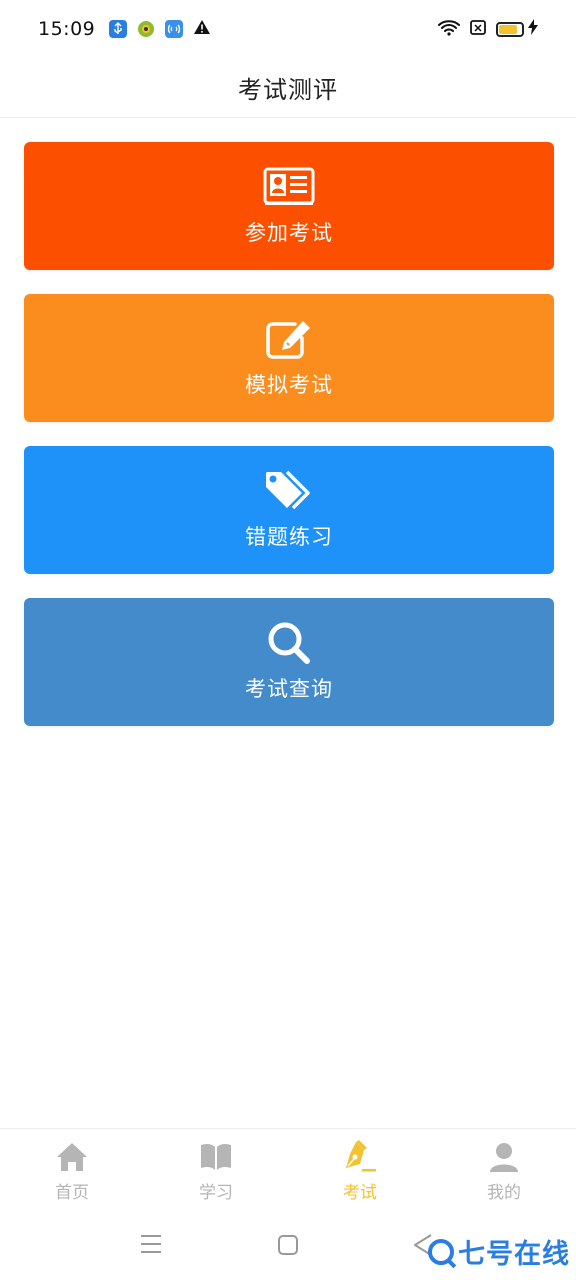 The image size is (576, 1280). I want to click on status-bar: 15:09, so click(288, 29).